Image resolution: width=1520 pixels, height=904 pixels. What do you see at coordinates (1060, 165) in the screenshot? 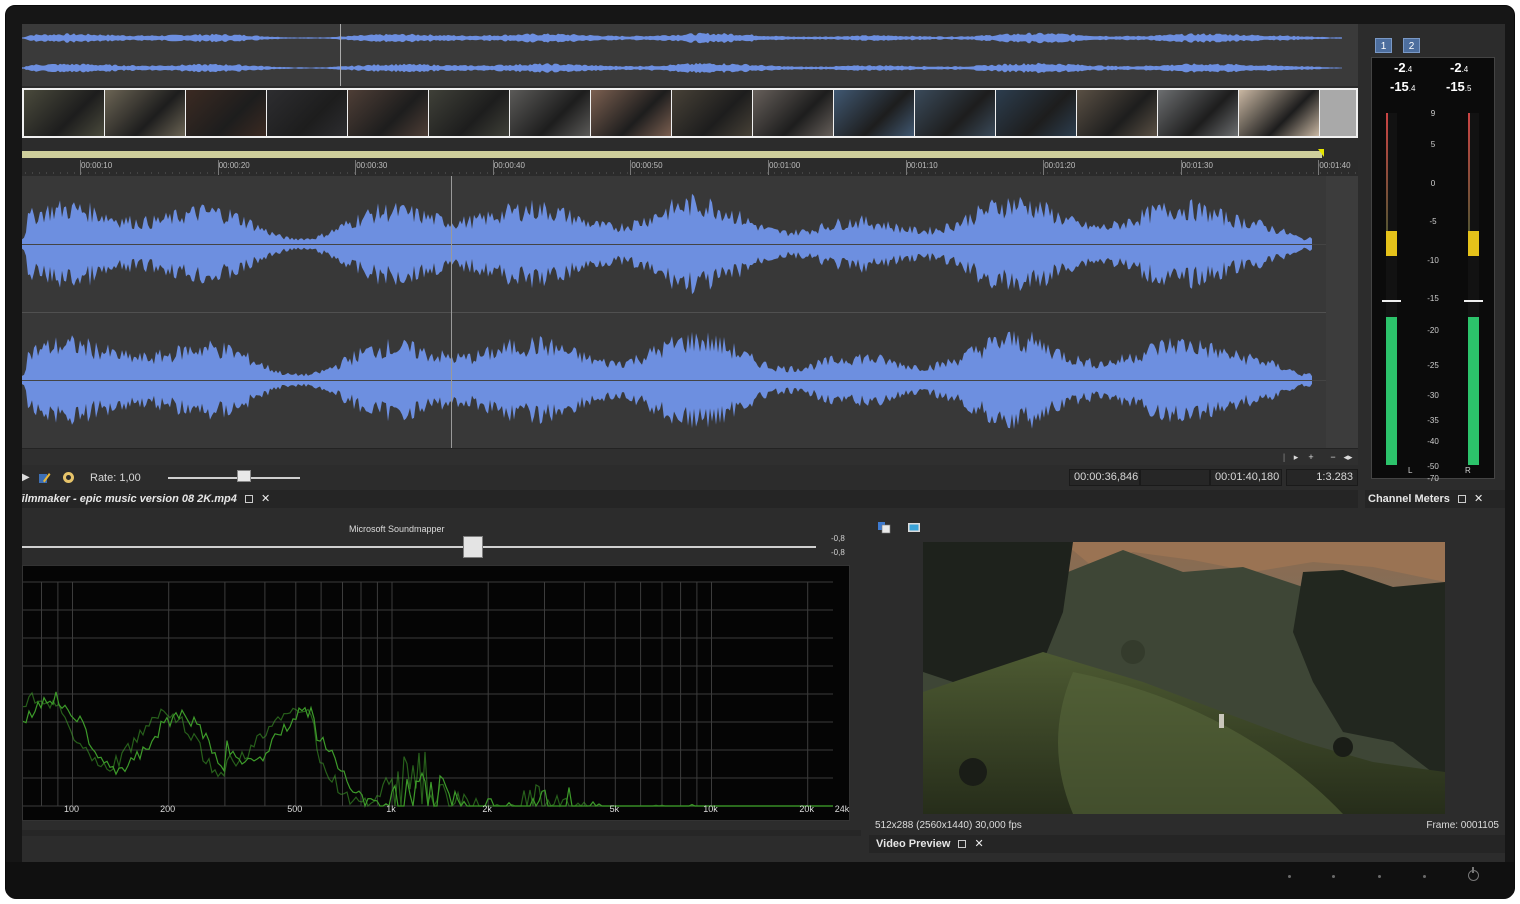
I see `ruler-tick-label: 00:01:20` at bounding box center [1060, 165].